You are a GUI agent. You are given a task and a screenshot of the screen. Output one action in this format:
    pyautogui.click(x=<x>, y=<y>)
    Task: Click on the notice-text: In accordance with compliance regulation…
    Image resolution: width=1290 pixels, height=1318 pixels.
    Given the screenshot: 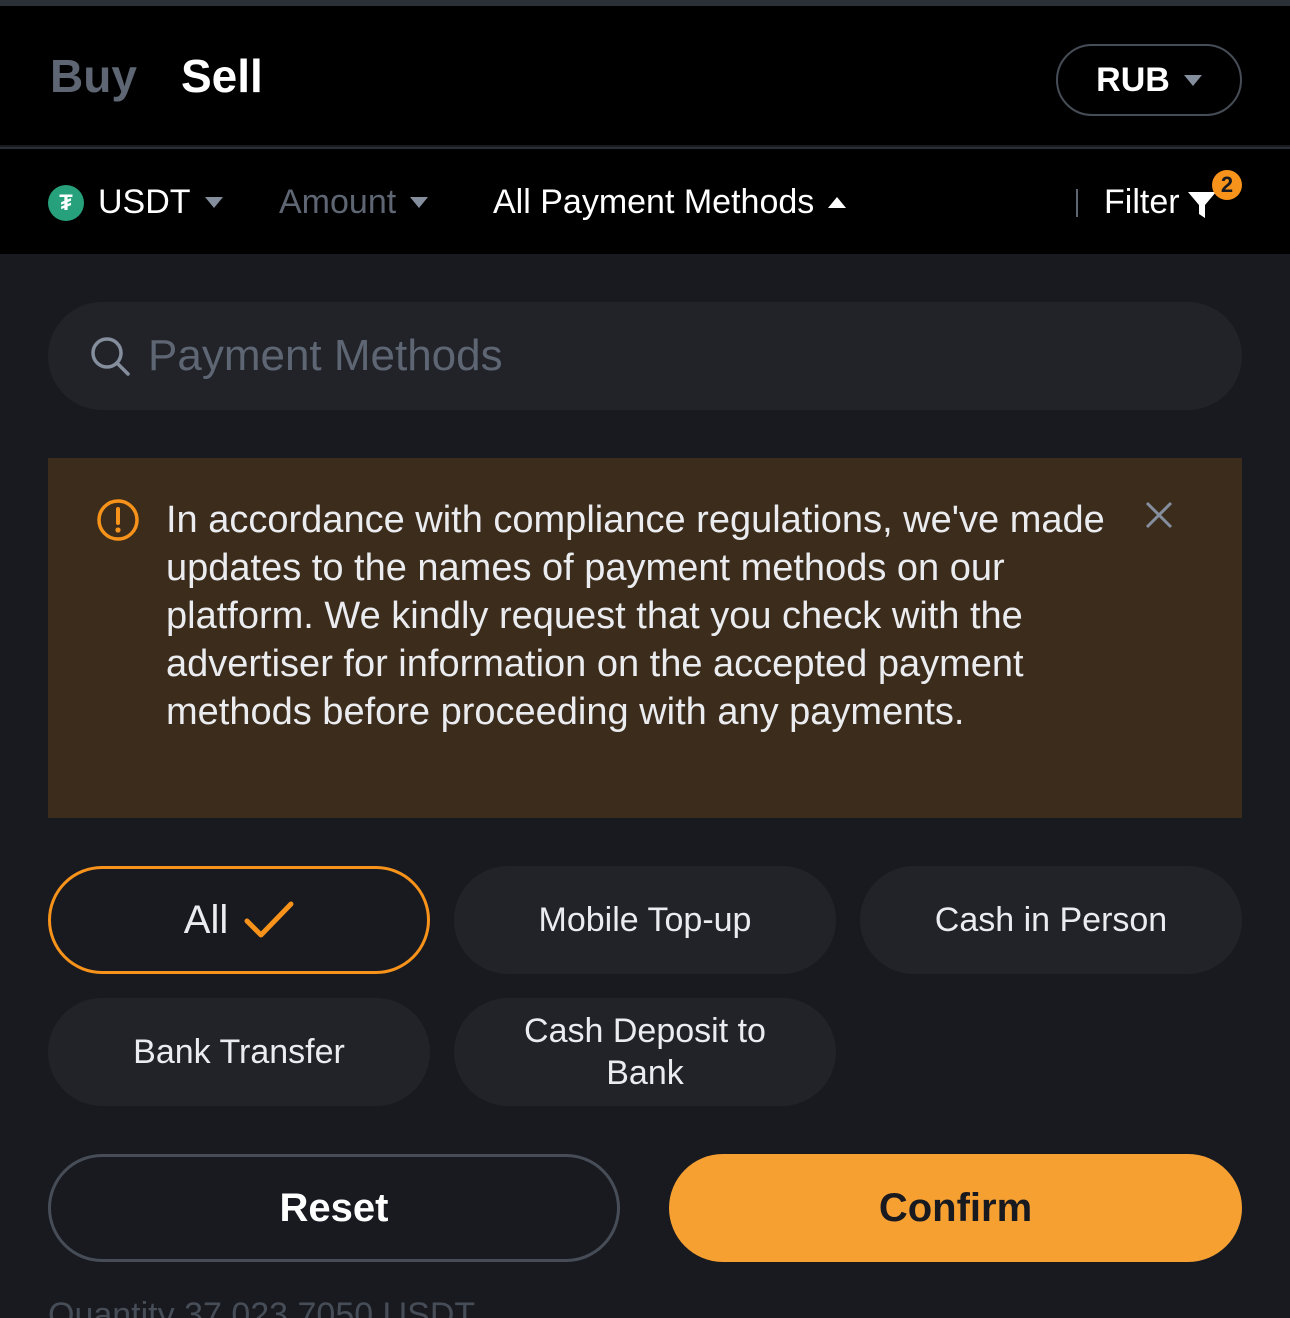 What is the action you would take?
    pyautogui.click(x=635, y=616)
    